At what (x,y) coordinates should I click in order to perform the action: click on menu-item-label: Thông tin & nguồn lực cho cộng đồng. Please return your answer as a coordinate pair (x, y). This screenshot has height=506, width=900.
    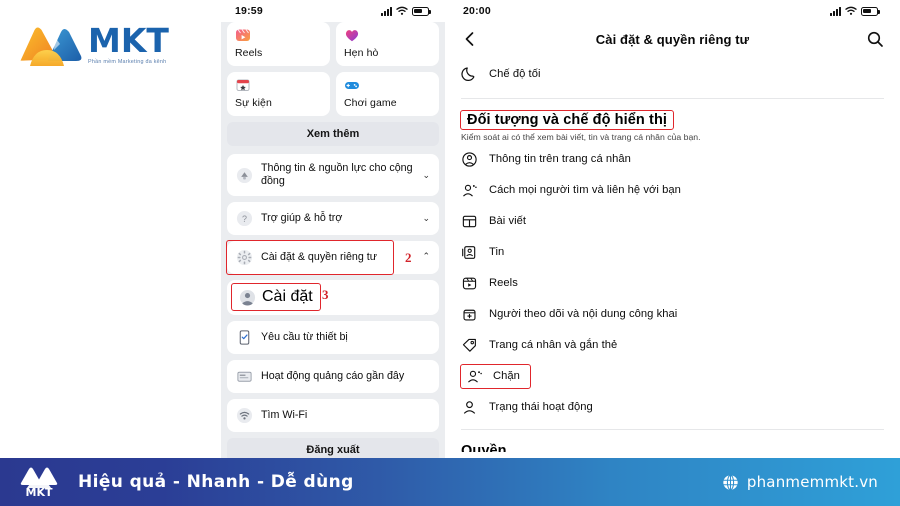
    Looking at the image, I should click on (337, 174).